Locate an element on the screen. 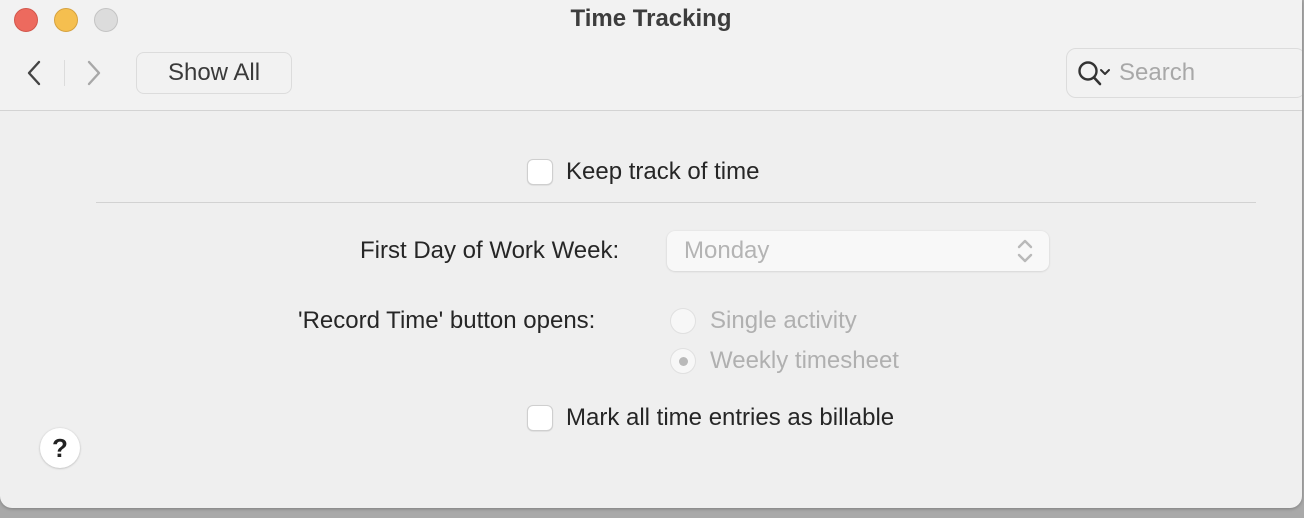 This screenshot has width=1304, height=518. help-button: ? is located at coordinates (60, 448).